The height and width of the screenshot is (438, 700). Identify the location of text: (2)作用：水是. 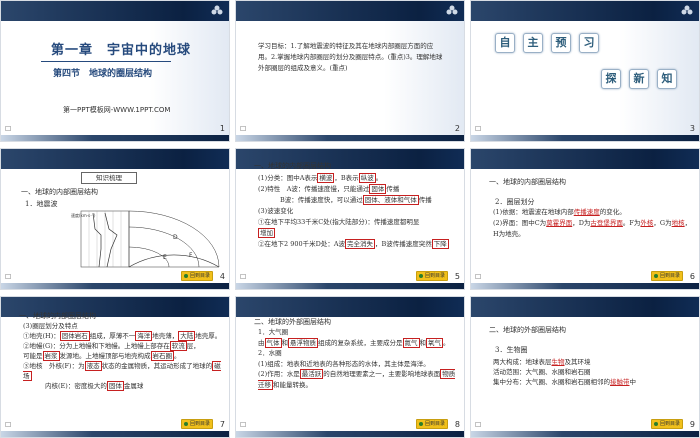
(279, 374).